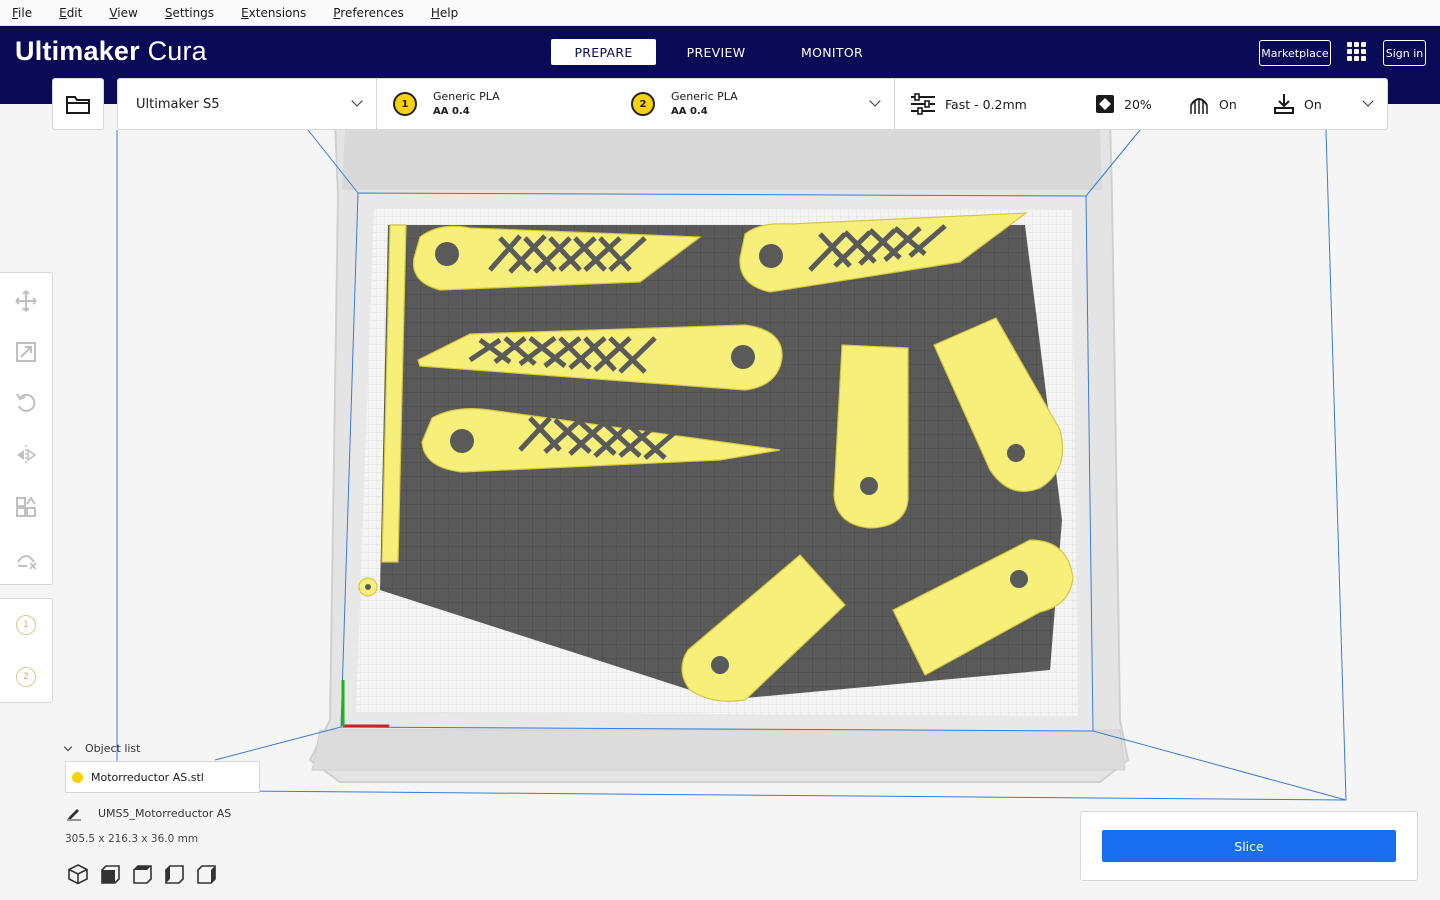 This screenshot has width=1440, height=900. I want to click on collapse-chevron-icon, so click(68, 746).